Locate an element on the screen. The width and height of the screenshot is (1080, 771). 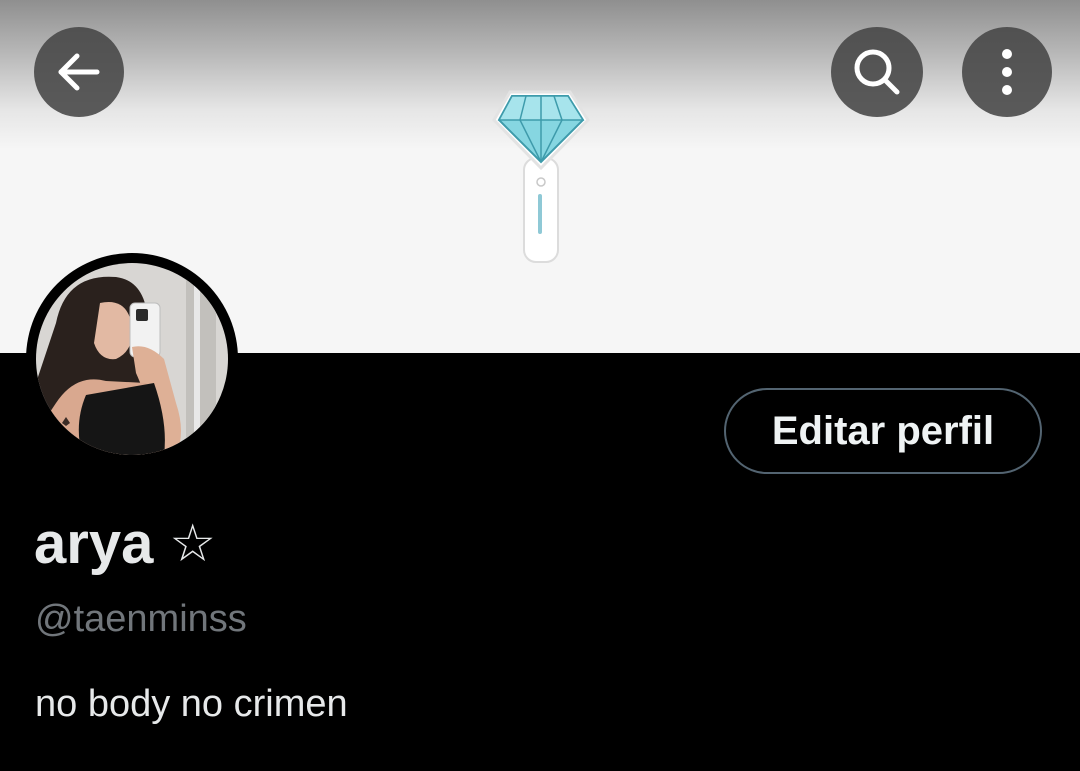
arrow-left-icon is located at coordinates (79, 72).